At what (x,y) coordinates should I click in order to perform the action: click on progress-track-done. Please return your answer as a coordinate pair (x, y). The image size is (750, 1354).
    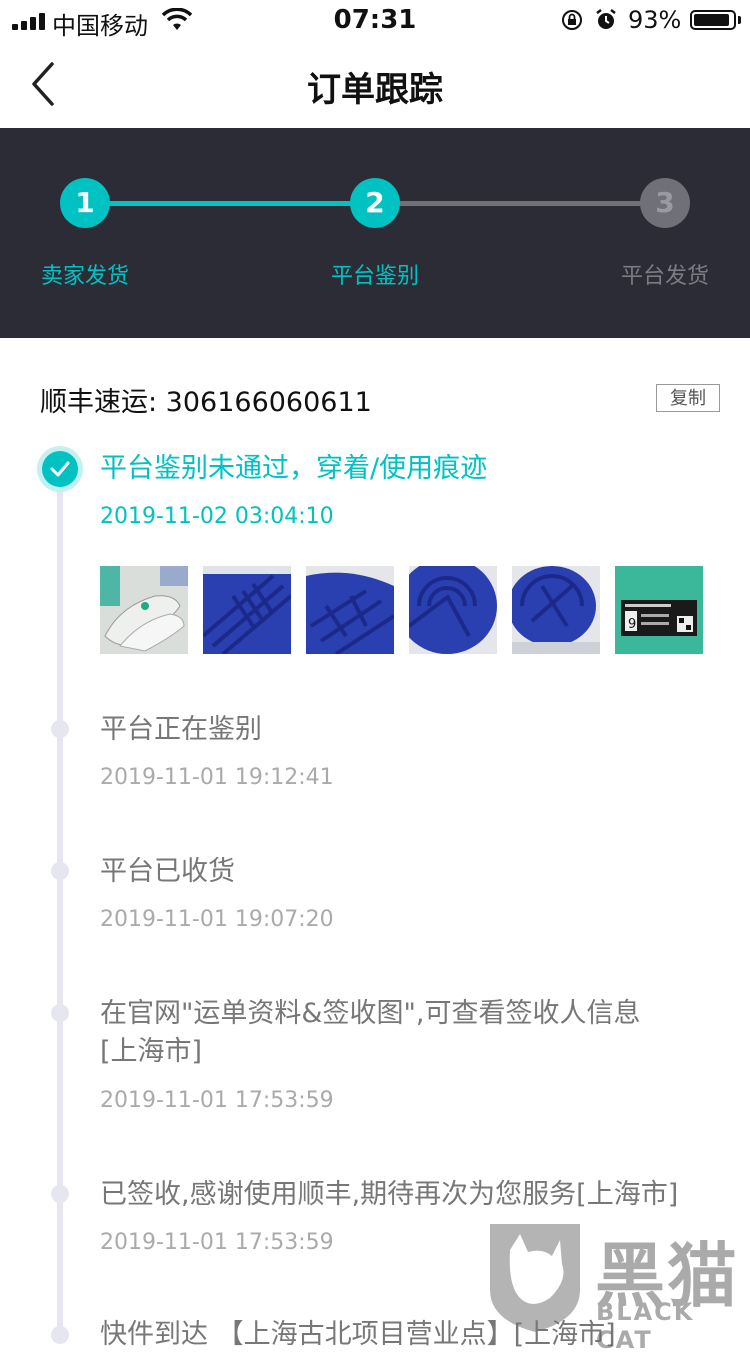
    Looking at the image, I should click on (230, 203).